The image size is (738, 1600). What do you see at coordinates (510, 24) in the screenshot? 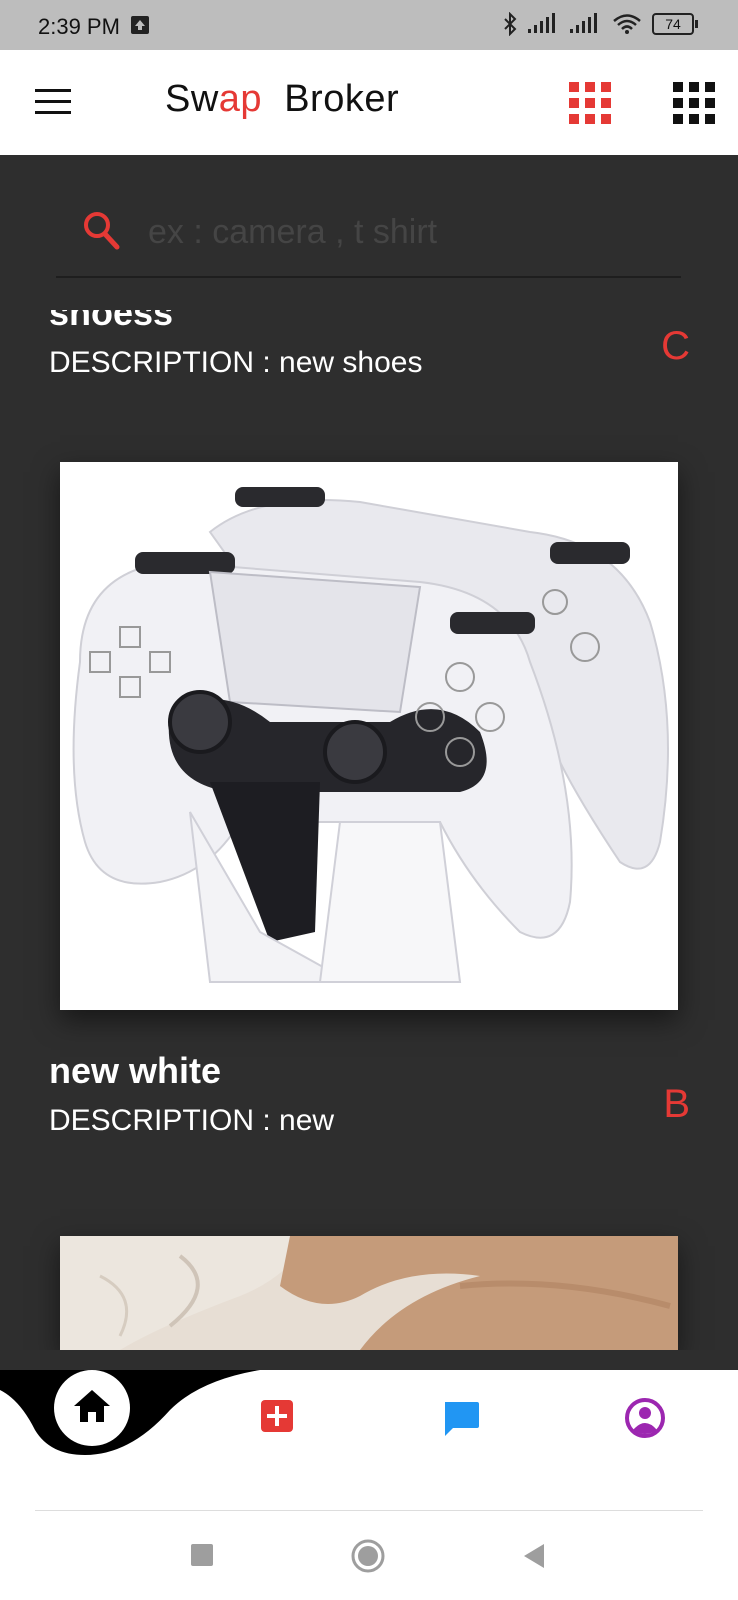
I see `bluetooth-icon` at bounding box center [510, 24].